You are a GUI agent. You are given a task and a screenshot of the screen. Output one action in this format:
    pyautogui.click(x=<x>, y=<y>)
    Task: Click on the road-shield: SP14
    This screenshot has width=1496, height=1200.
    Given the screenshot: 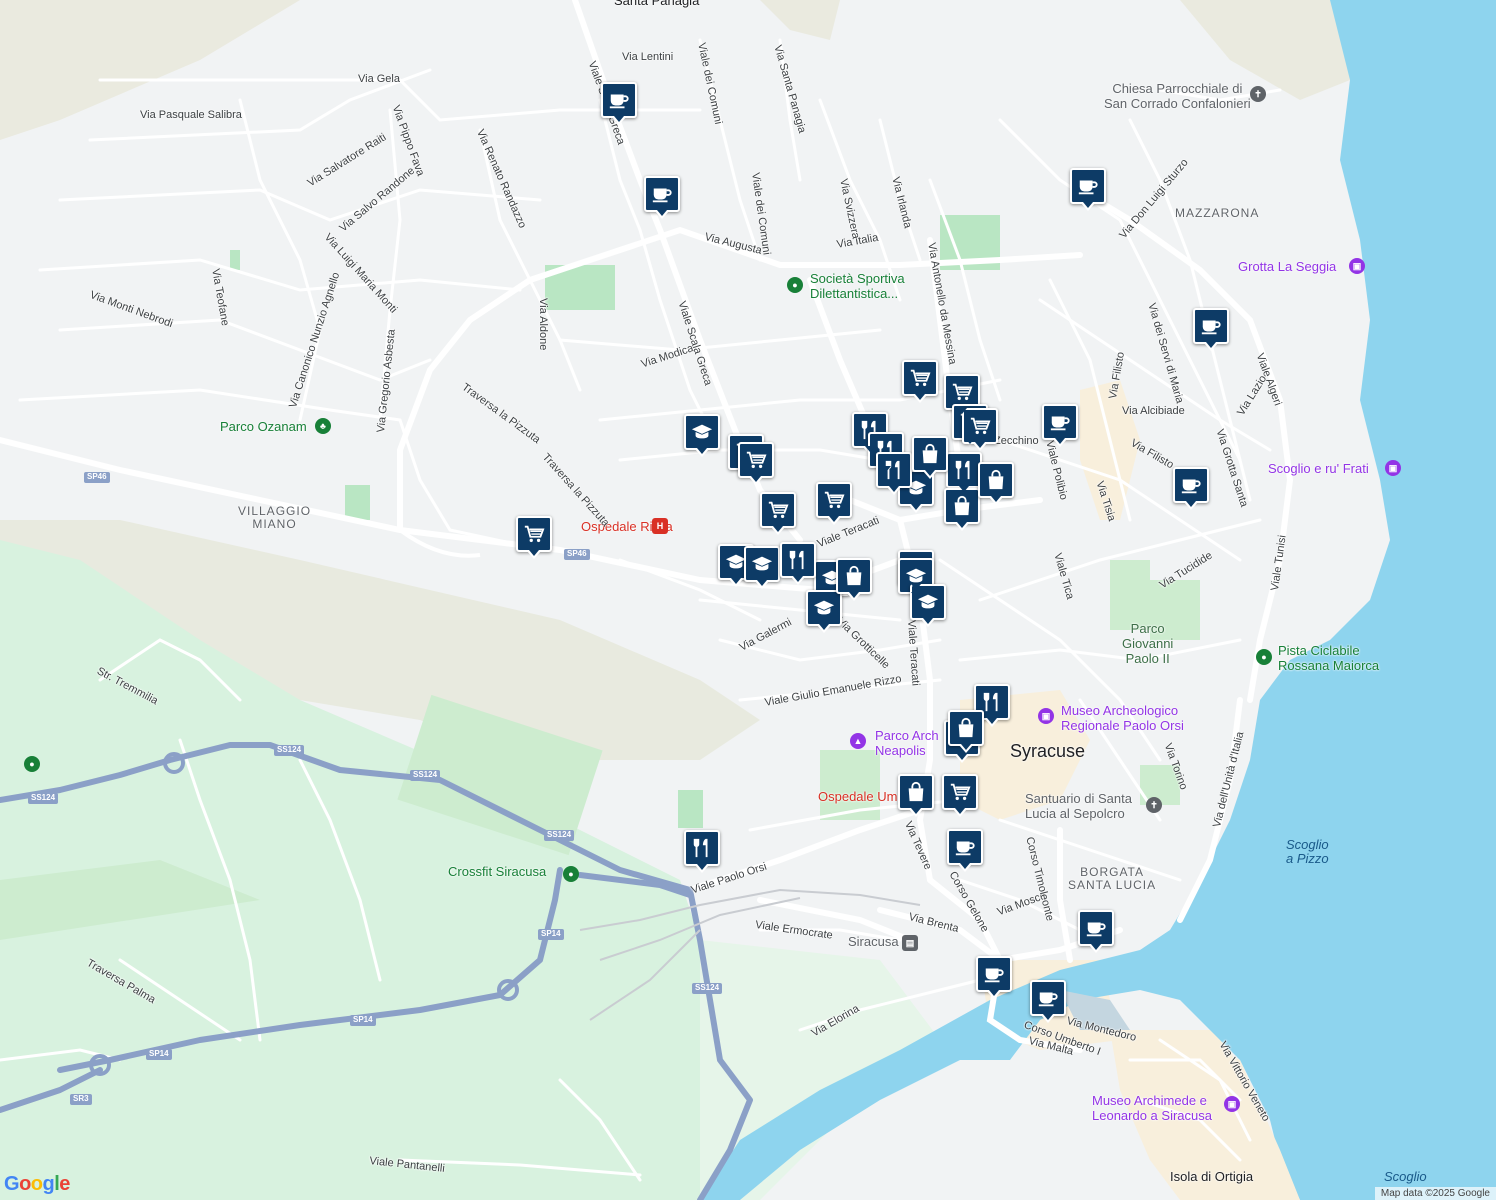 What is the action you would take?
    pyautogui.click(x=159, y=1054)
    